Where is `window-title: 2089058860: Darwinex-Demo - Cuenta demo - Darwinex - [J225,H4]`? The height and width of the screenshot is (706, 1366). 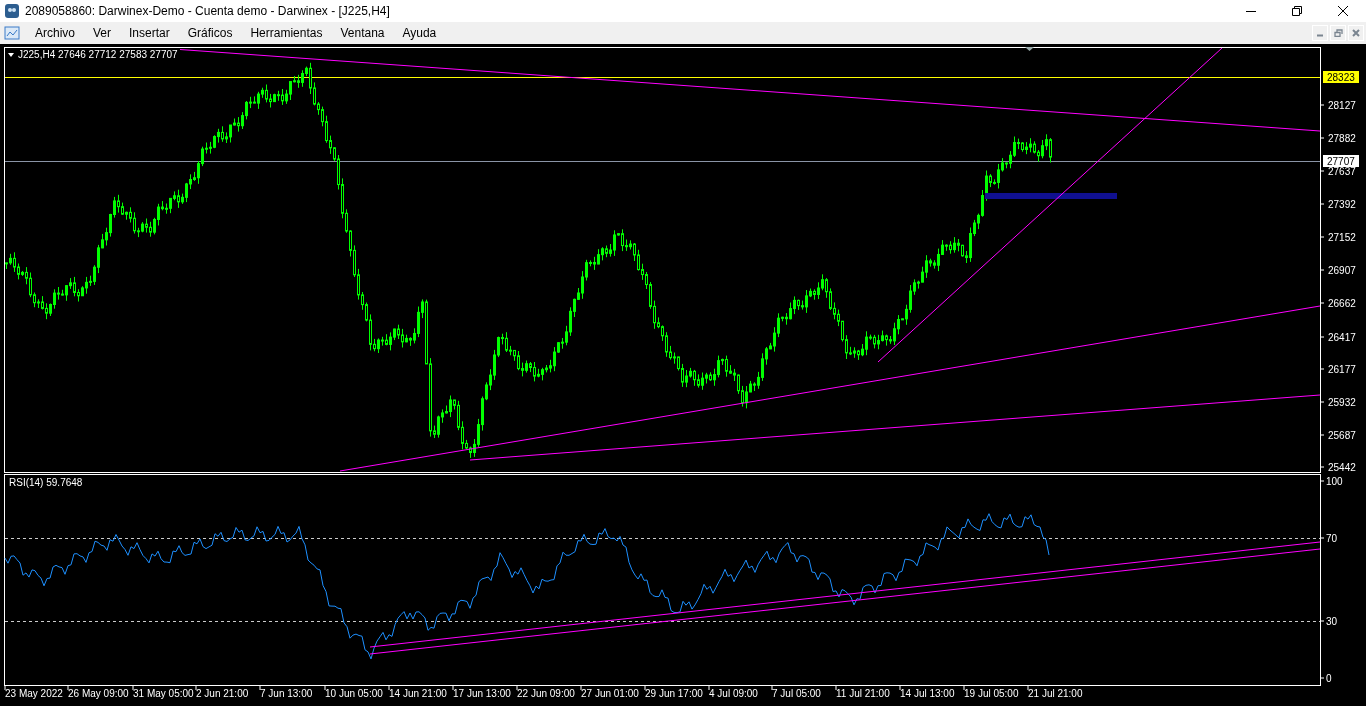
window-title: 2089058860: Darwinex-Demo - Cuenta demo - Darwinex - [J225,H4] is located at coordinates (207, 11).